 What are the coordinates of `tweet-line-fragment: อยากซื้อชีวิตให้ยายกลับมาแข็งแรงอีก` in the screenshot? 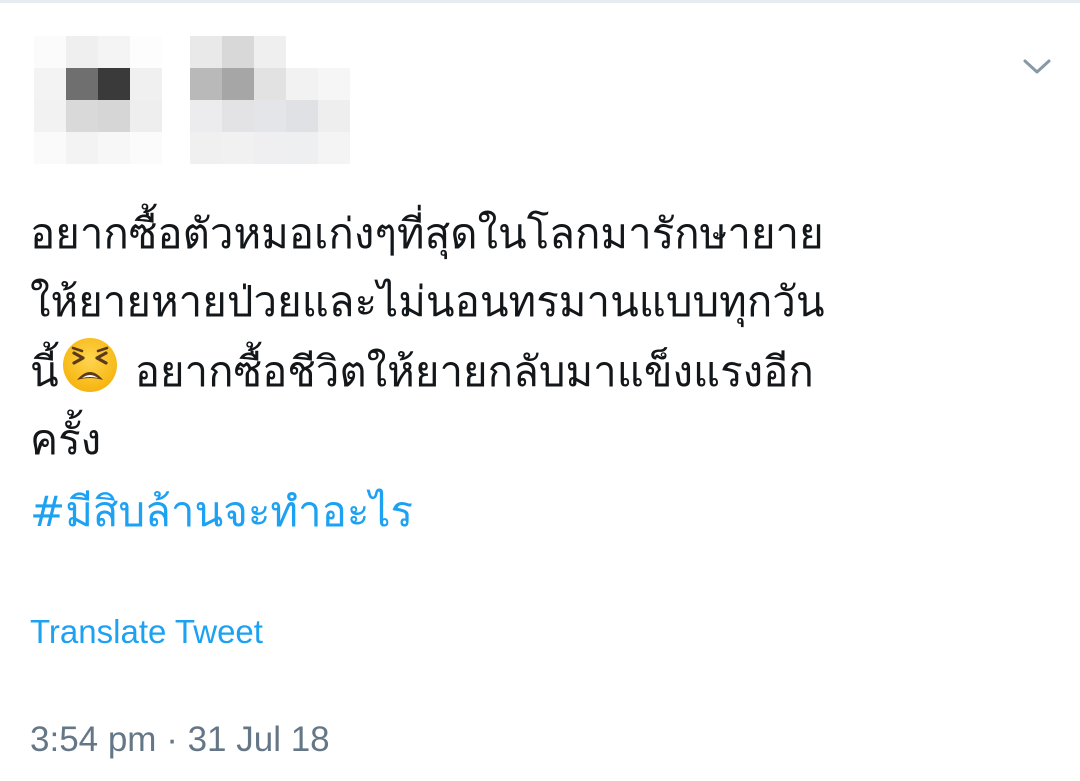 It's located at (474, 371).